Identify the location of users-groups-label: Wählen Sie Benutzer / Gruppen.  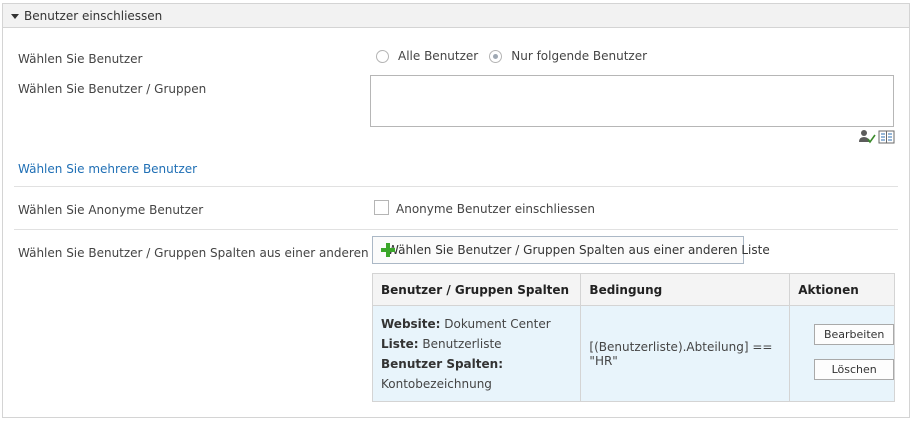
(112, 89).